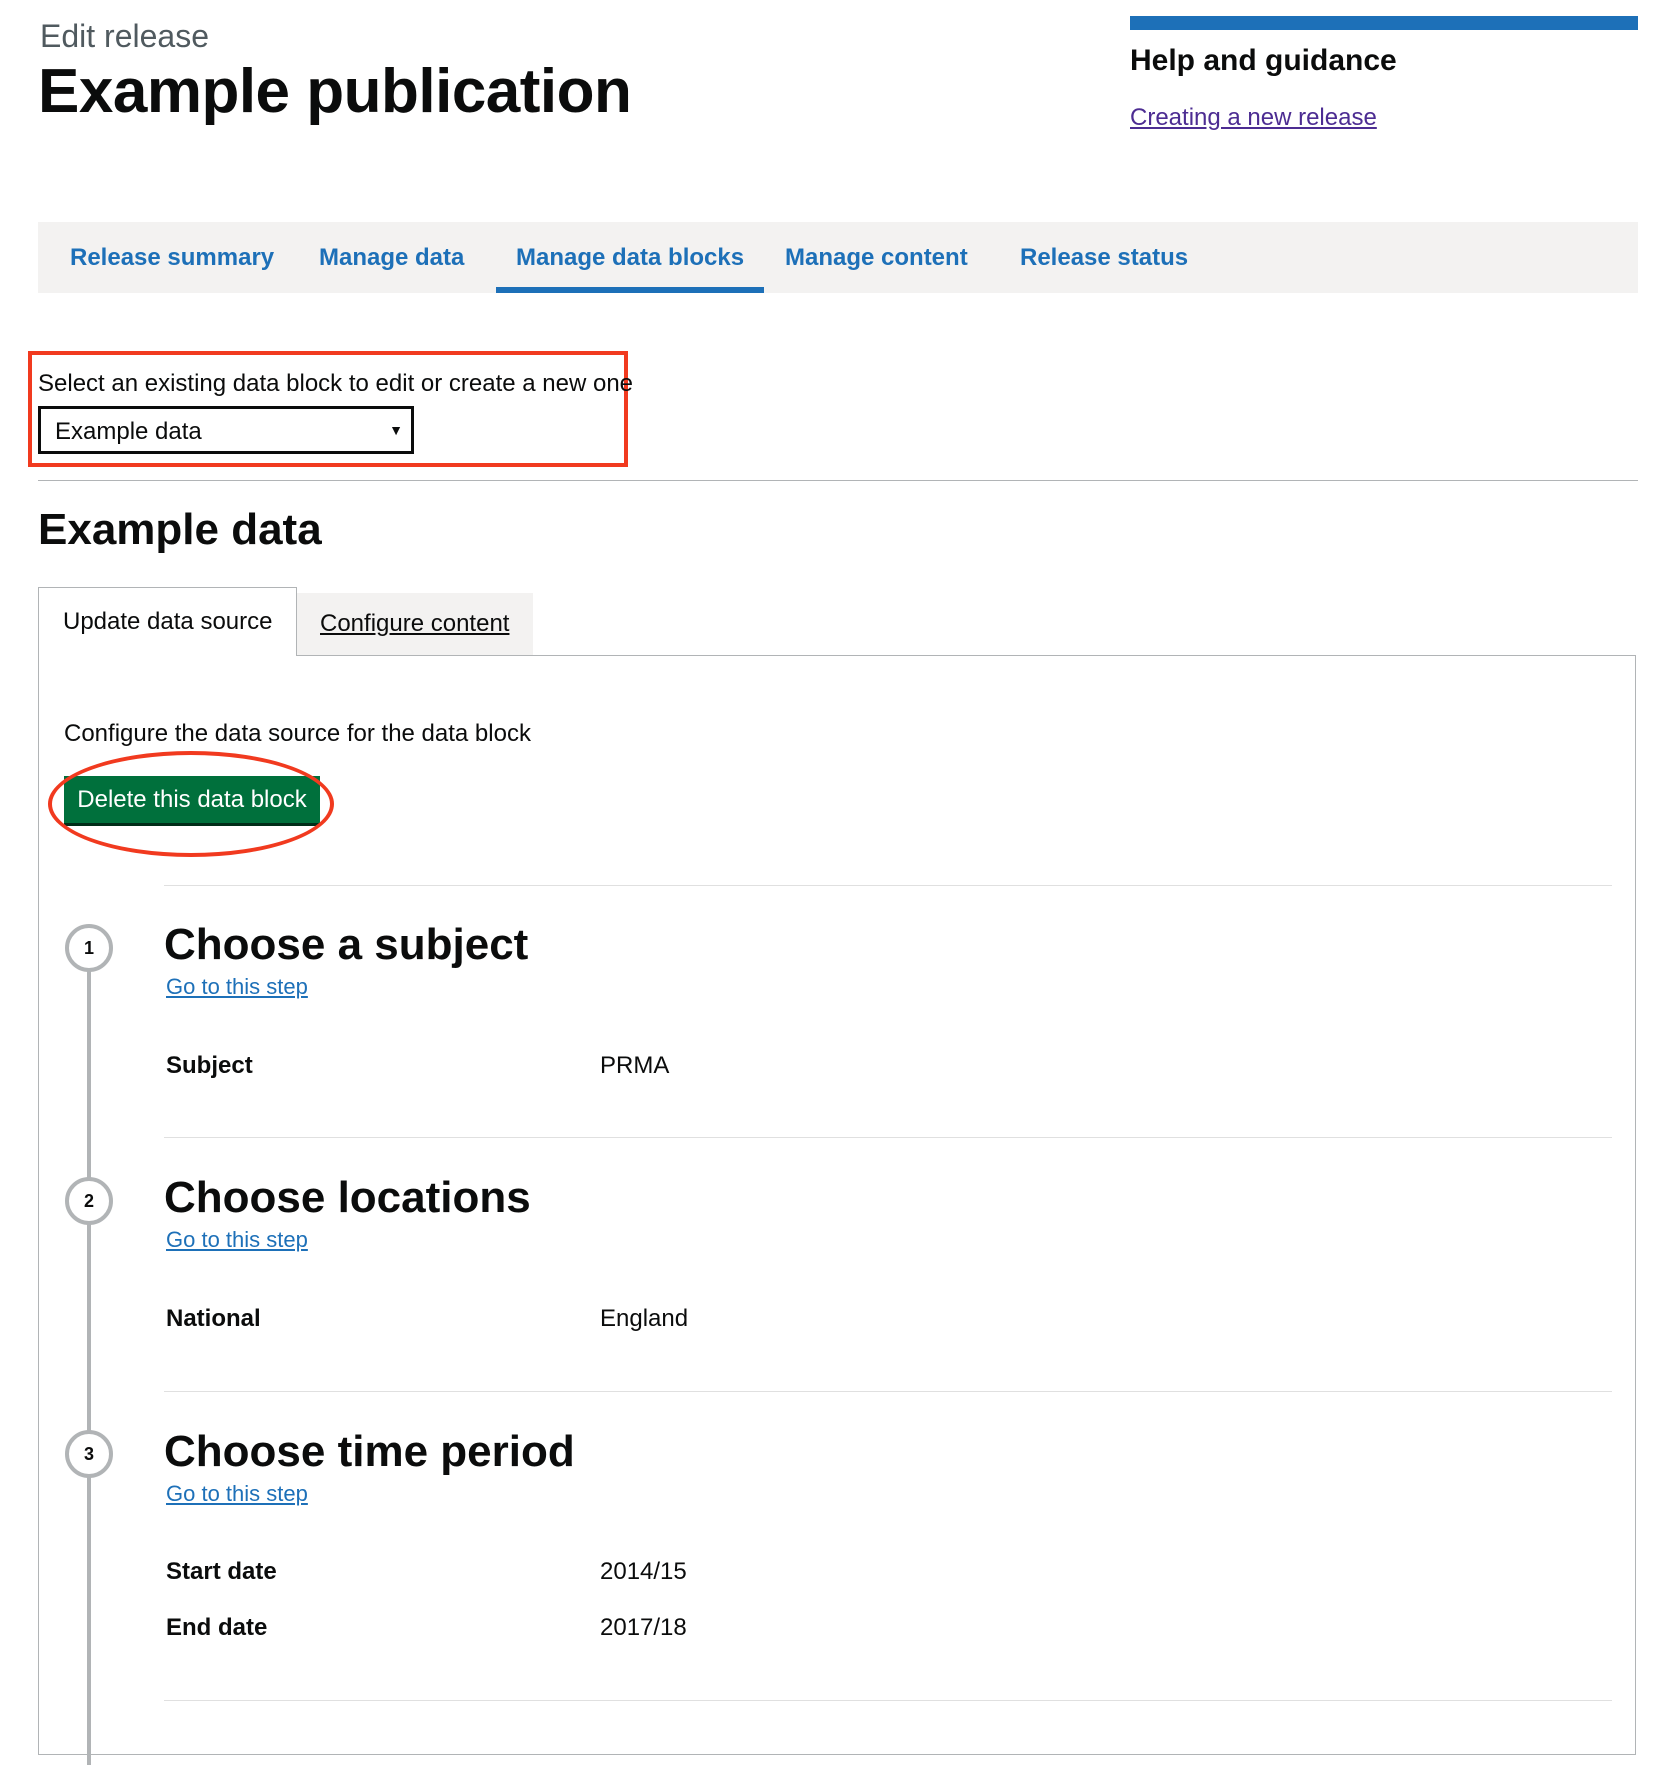 This screenshot has height=1765, width=1672. Describe the element at coordinates (369, 1451) in the screenshot. I see `step-title-time-period: Choose time period` at that location.